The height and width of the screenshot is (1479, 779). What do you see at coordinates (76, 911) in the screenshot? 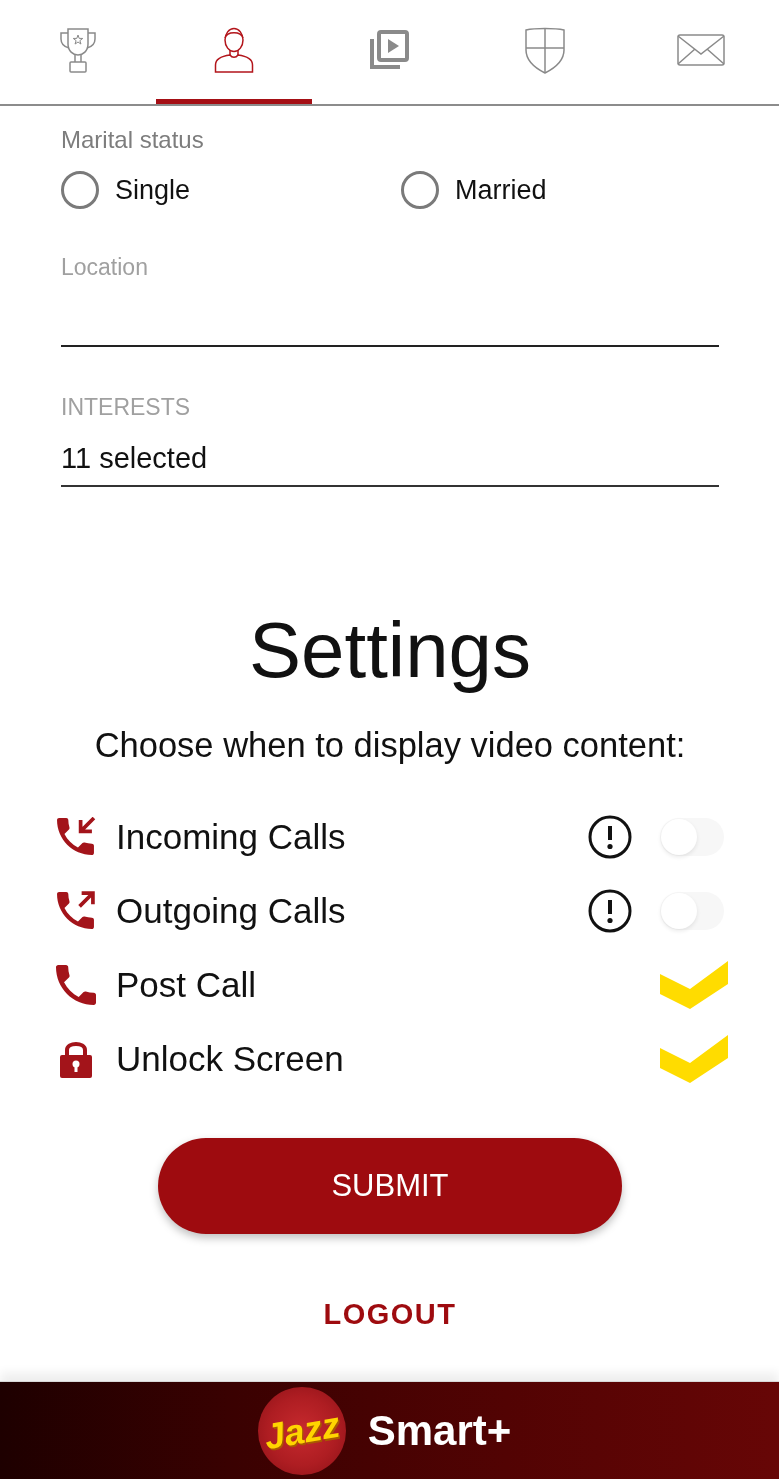
I see `outgoing-call-icon` at bounding box center [76, 911].